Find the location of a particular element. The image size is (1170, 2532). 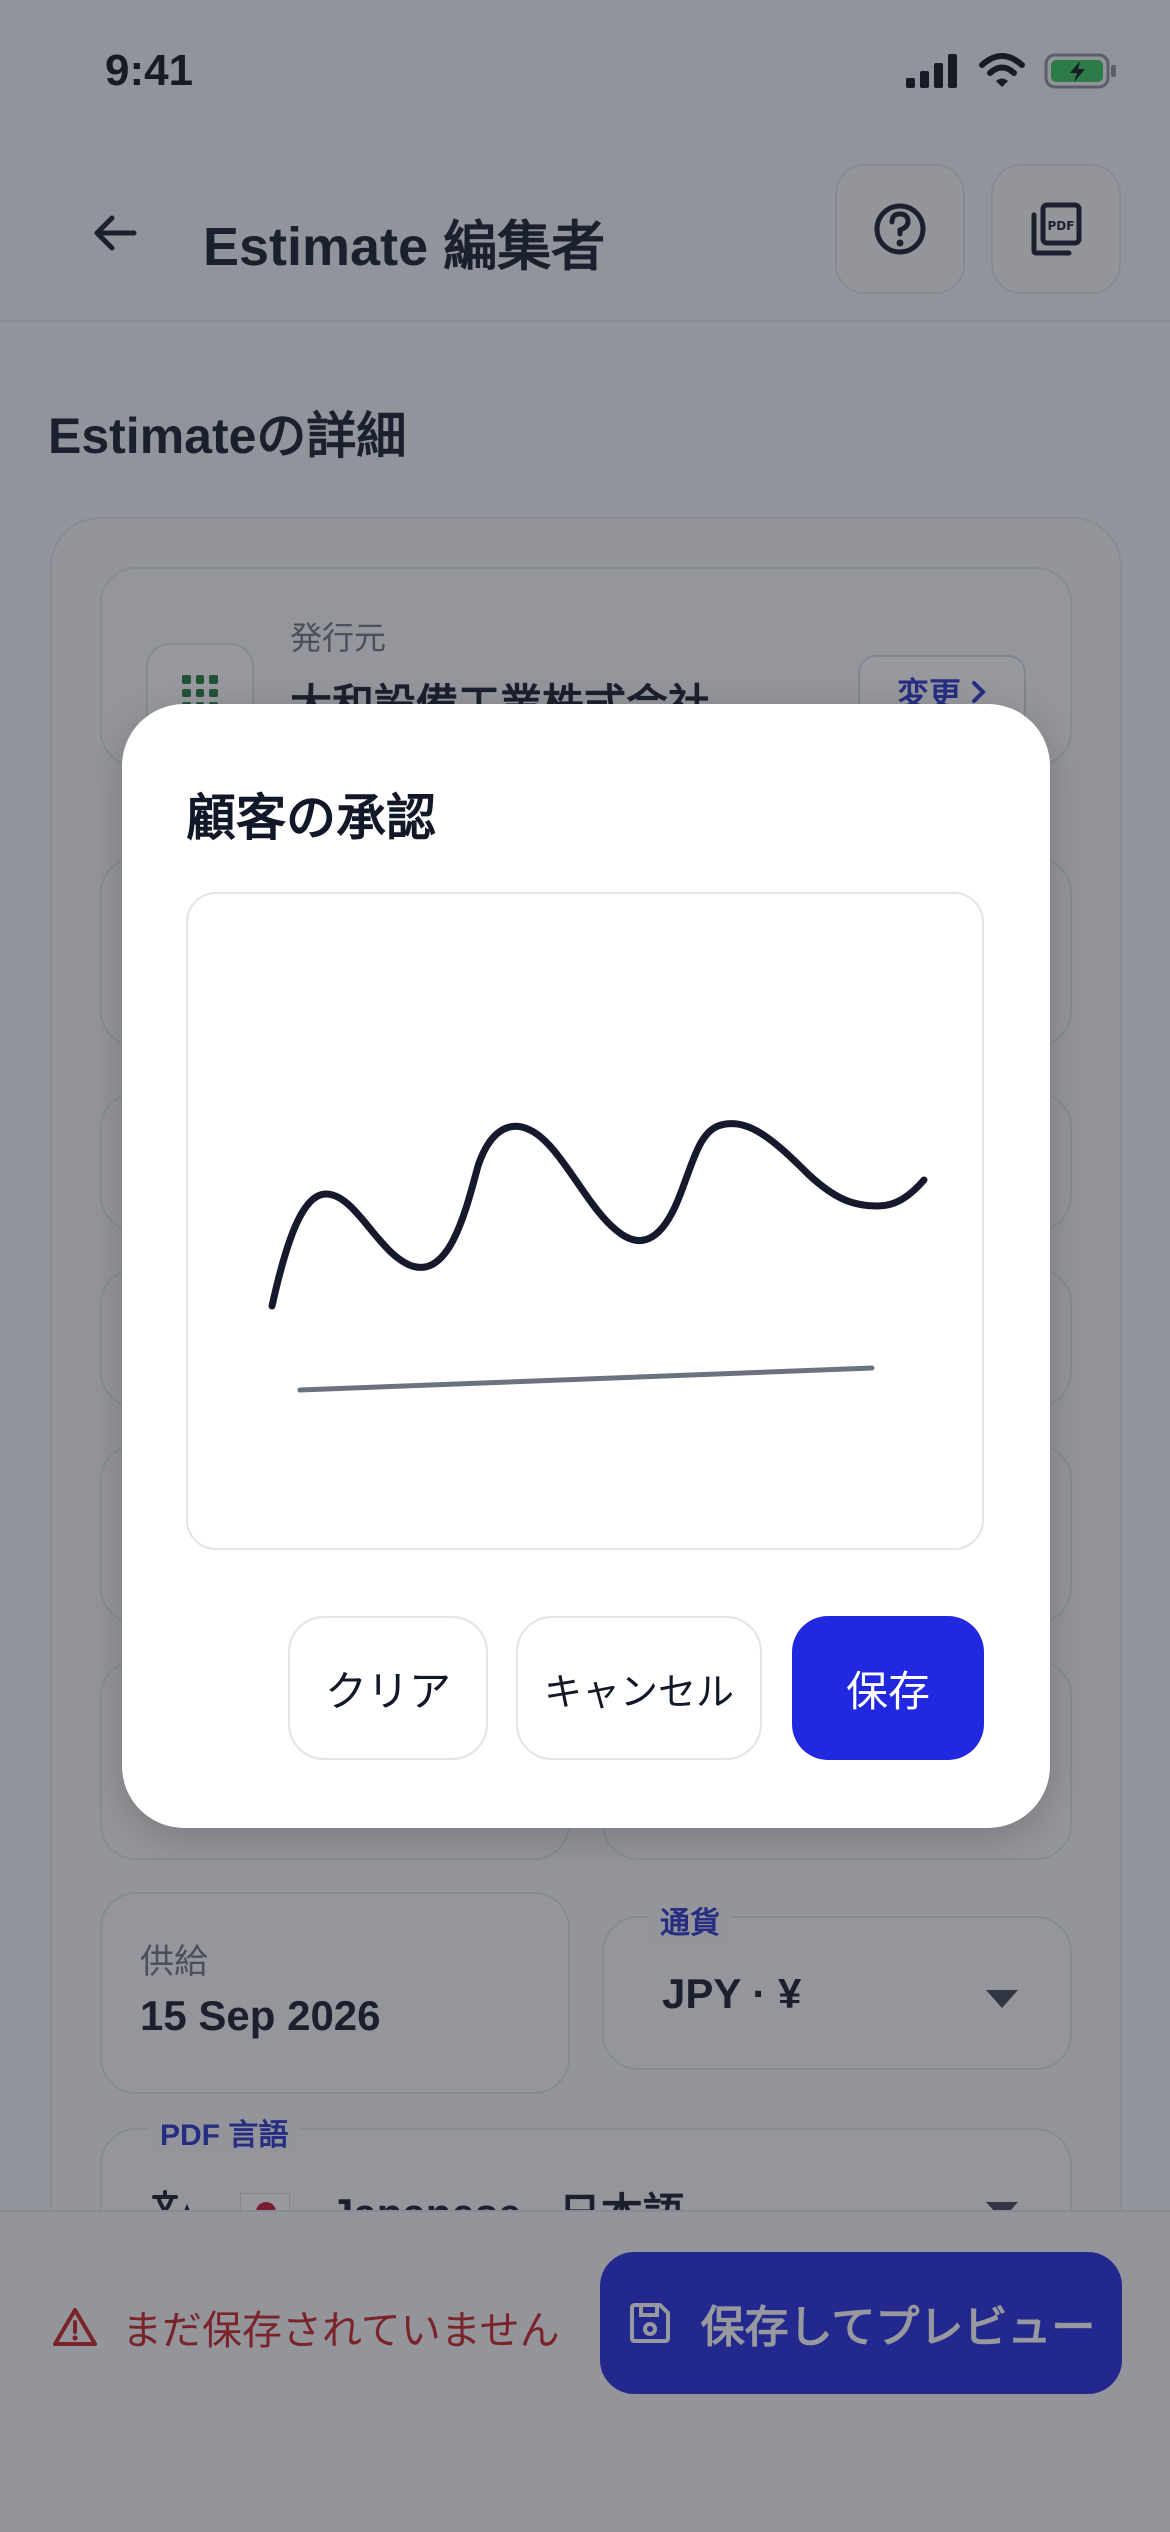

dialog-actions: クリア キャンセル 保存 is located at coordinates (586, 1689).